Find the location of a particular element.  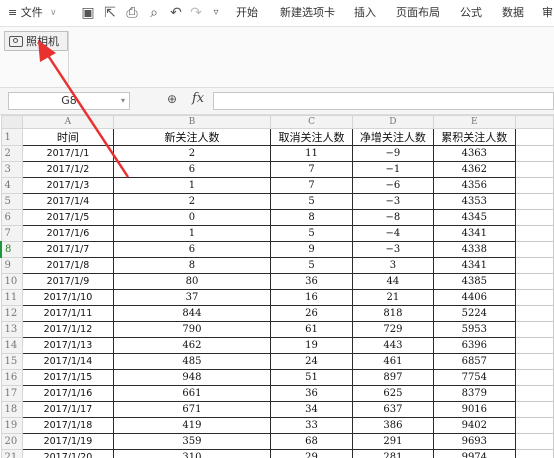

row-header: 1 is located at coordinates (12, 137).